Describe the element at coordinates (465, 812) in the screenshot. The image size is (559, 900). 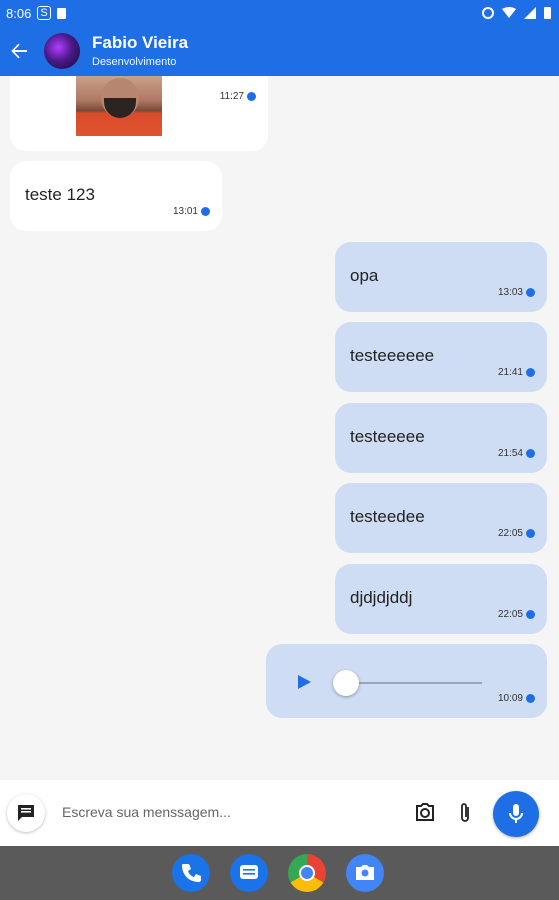
I see `paperclip-icon` at that location.